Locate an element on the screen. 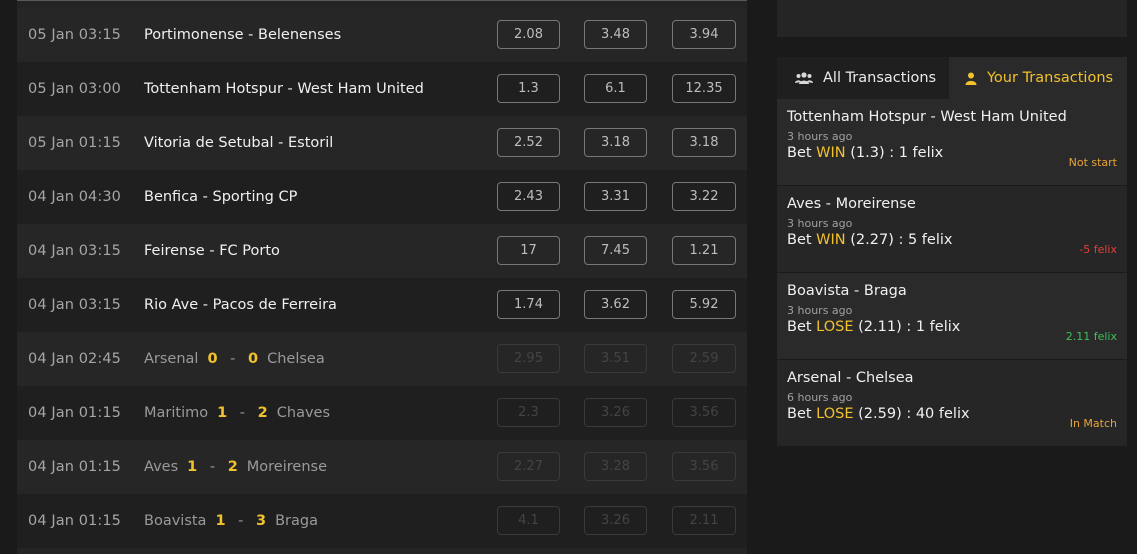 Image resolution: width=1137 pixels, height=554 pixels. tab-your-label: Your Transactions is located at coordinates (1050, 78).